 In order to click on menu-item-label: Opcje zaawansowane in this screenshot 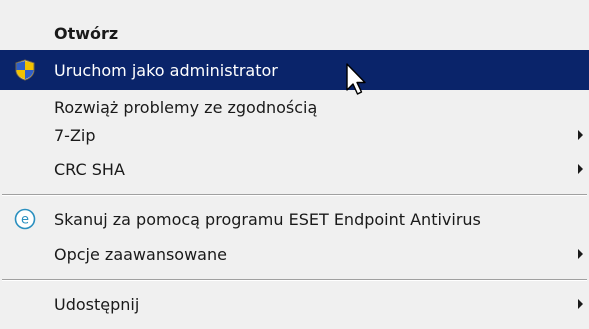, I will do `click(140, 254)`.